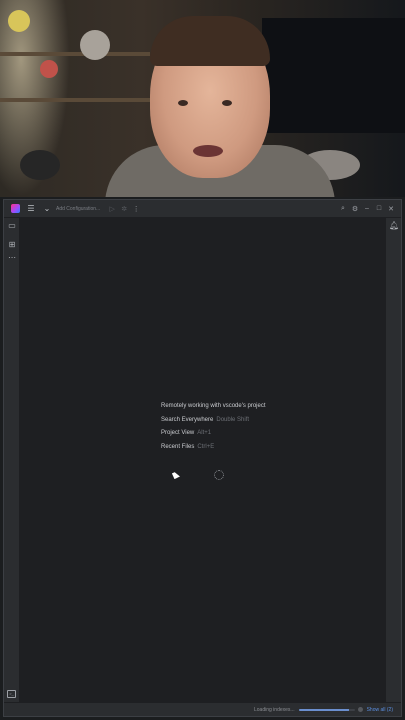  I want to click on search-icon: ⌕, so click(343, 209).